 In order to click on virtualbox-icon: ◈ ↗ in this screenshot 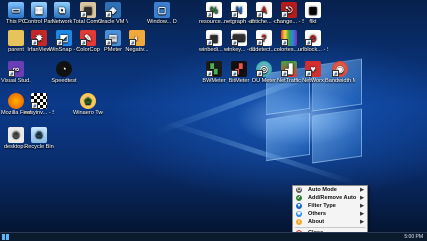, I will do `click(113, 10)`.